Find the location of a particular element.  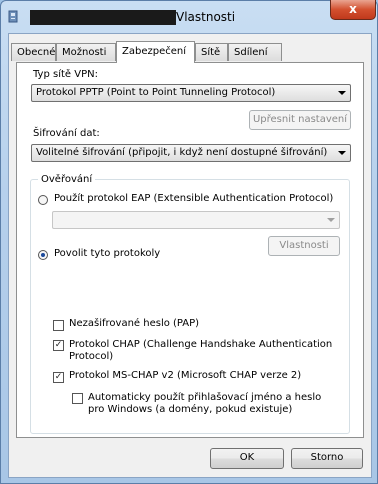

advanced-settings-button: Upřesnit nastavení is located at coordinates (300, 120).